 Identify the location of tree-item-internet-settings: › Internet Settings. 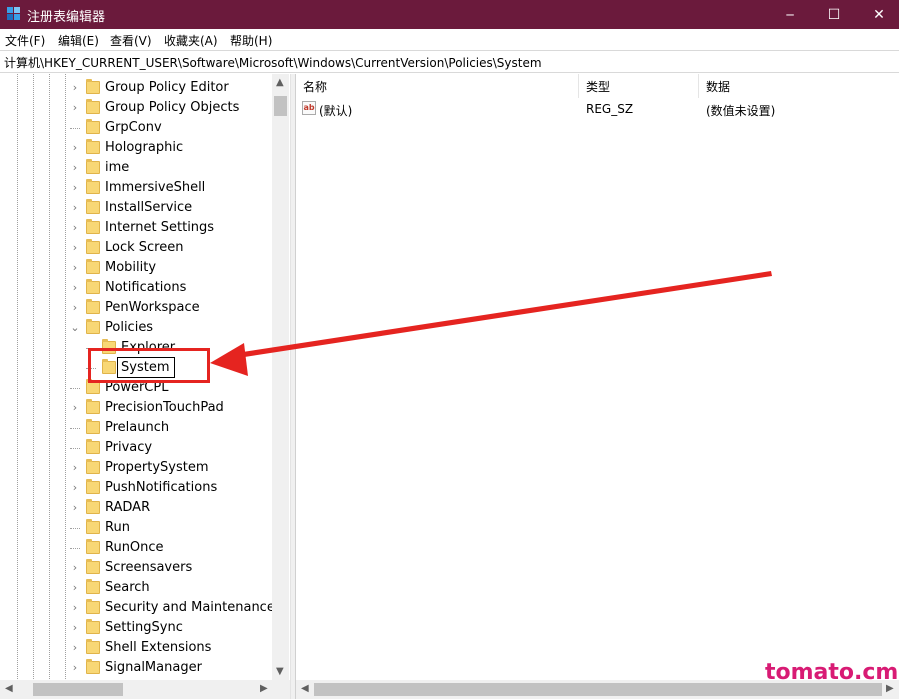
(136, 228).